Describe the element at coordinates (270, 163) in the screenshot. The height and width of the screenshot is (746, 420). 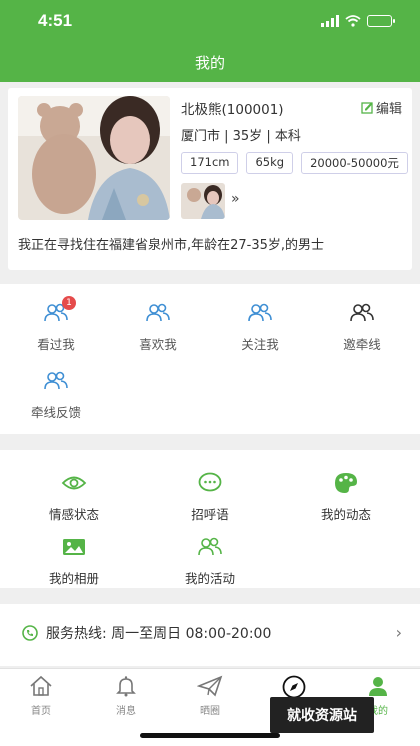
I see `weight-tag: 65kg` at that location.